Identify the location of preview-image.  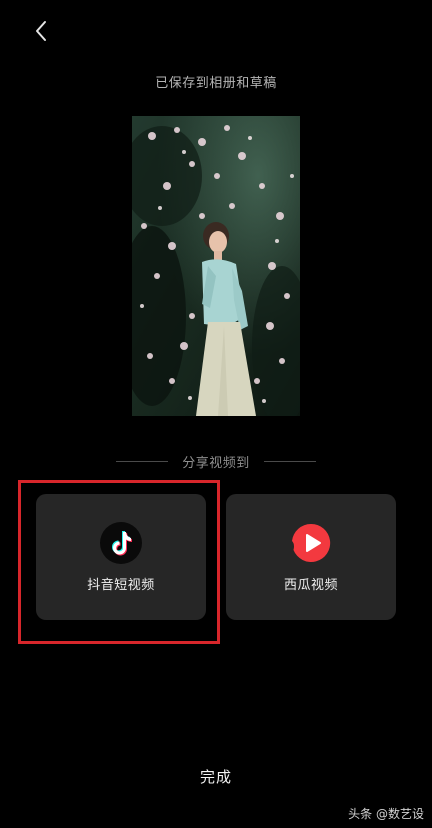
(216, 266).